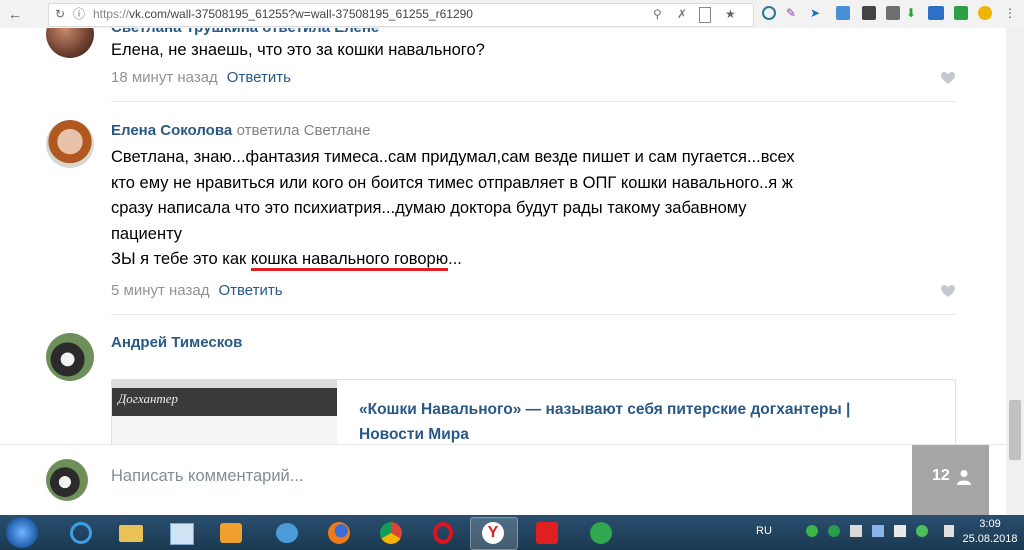 This screenshot has height=550, width=1024. I want to click on download-arrow-icon: ⬇, so click(911, 13).